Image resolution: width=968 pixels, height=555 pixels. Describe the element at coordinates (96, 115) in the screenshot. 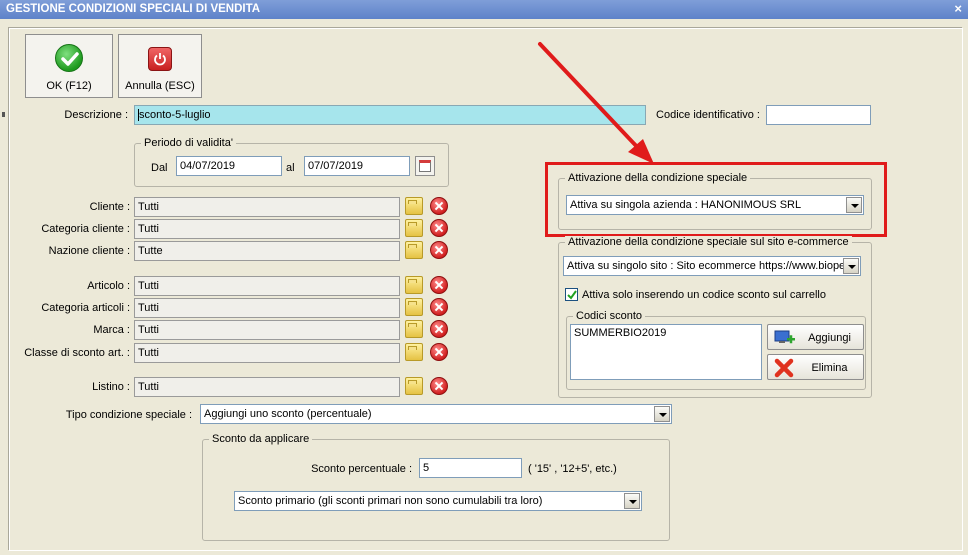

I see `descrizione-label: Descrizione :` at that location.